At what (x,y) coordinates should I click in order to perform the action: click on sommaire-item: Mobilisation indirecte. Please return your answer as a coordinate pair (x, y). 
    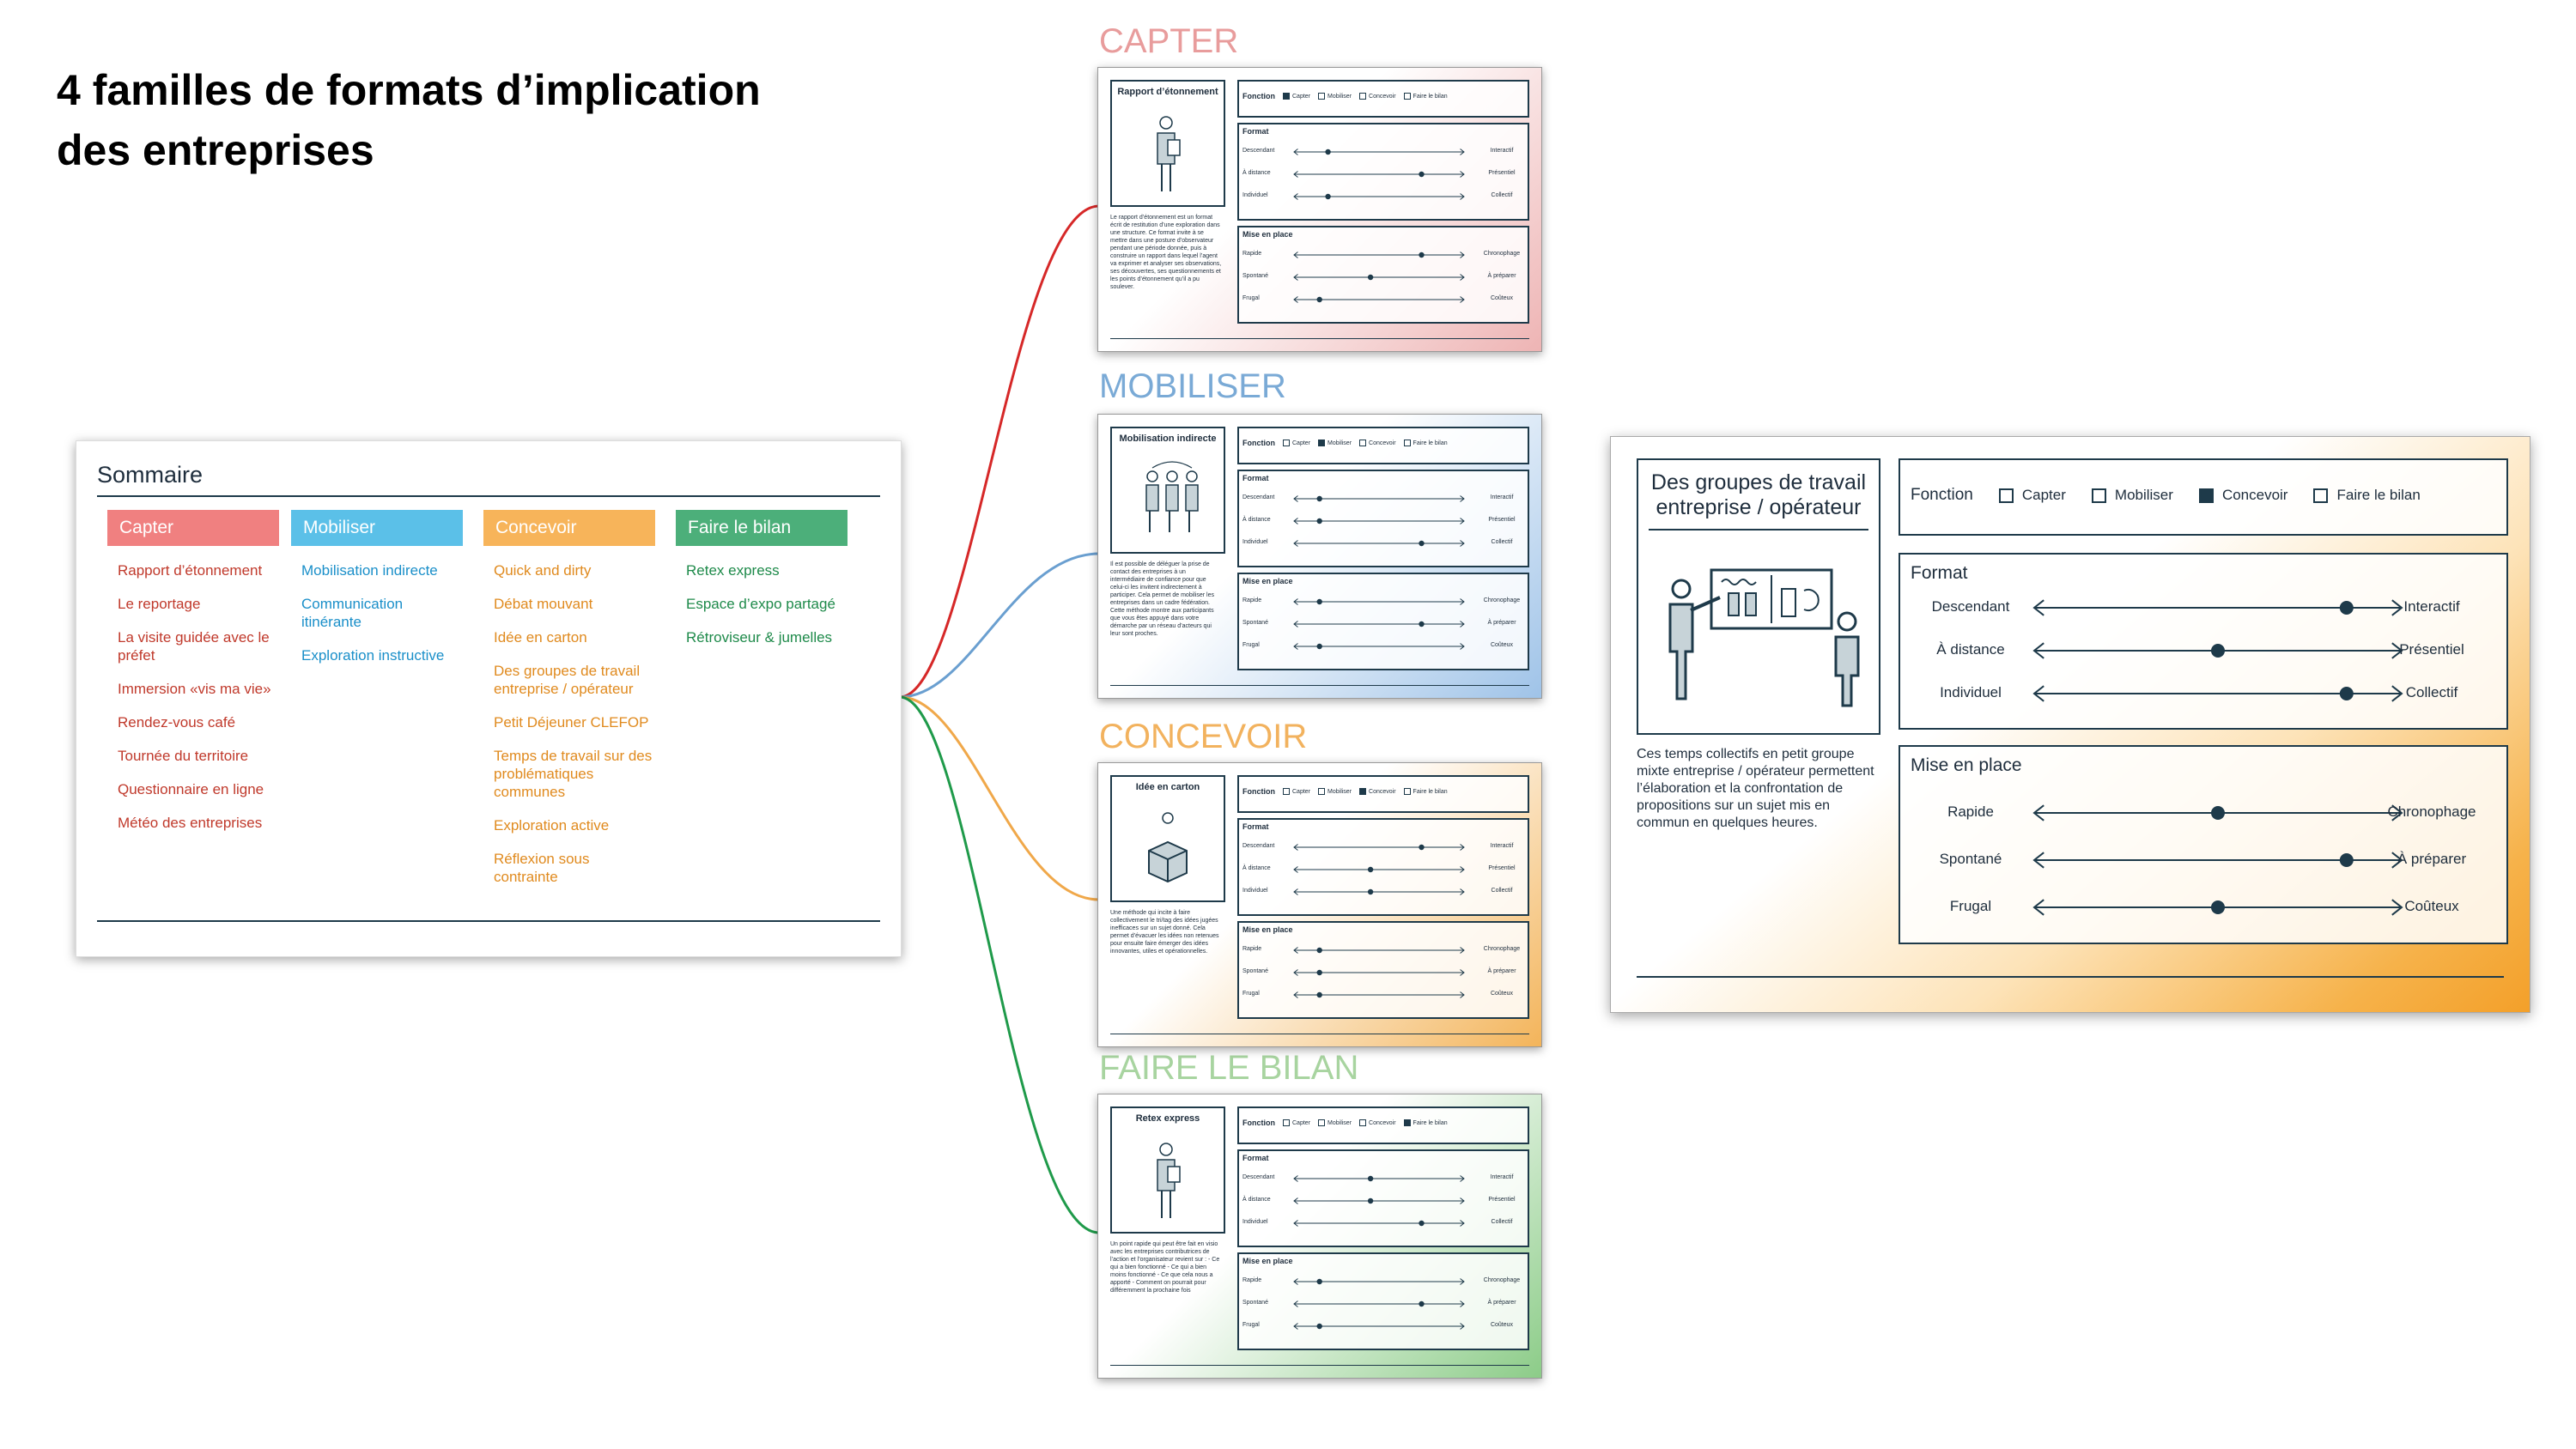
    Looking at the image, I should click on (382, 570).